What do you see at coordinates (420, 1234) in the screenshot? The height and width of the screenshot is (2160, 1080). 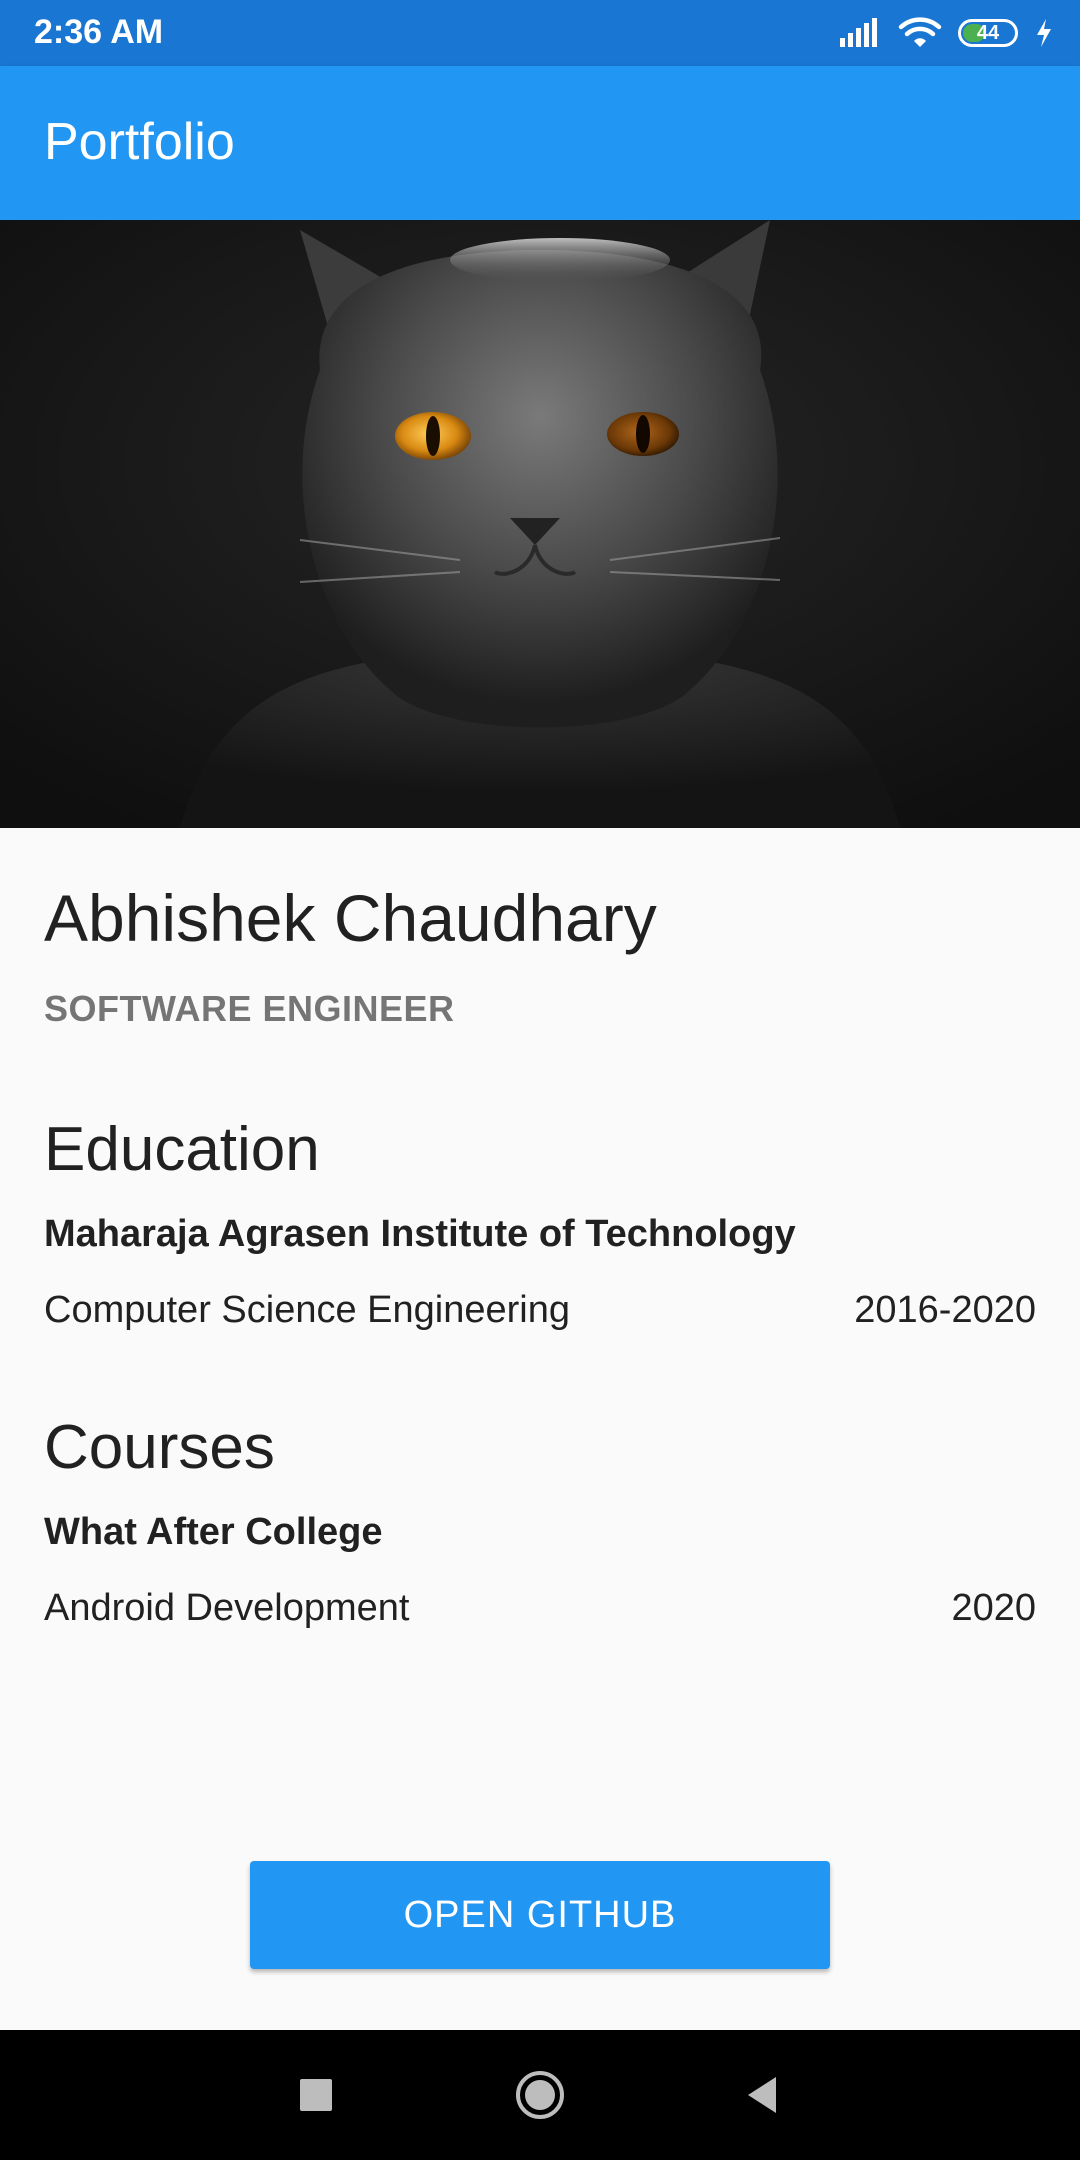 I see `education-institution: Maharaja Agrasen Institute of Technology` at bounding box center [420, 1234].